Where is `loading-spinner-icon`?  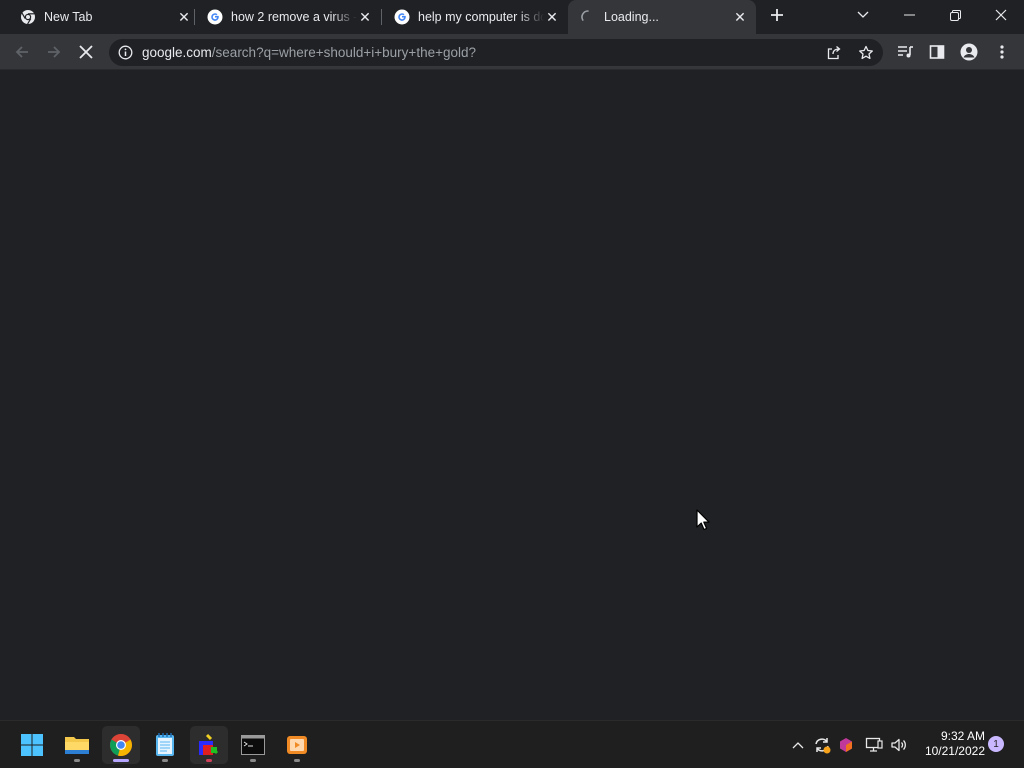
loading-spinner-icon is located at coordinates (588, 17).